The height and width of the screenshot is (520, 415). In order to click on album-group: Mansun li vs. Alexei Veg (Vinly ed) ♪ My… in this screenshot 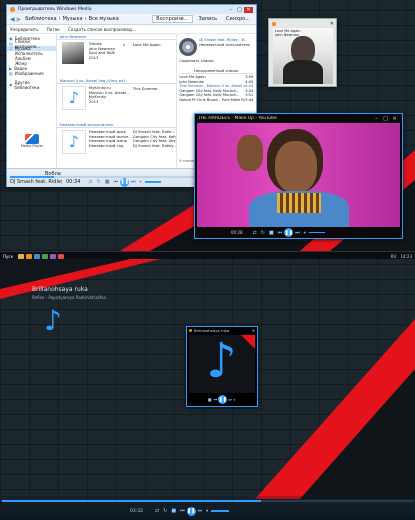, I will do `click(116, 98)`.